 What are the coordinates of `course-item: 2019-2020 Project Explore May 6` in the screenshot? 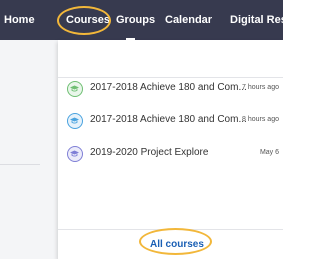 It's located at (170, 154).